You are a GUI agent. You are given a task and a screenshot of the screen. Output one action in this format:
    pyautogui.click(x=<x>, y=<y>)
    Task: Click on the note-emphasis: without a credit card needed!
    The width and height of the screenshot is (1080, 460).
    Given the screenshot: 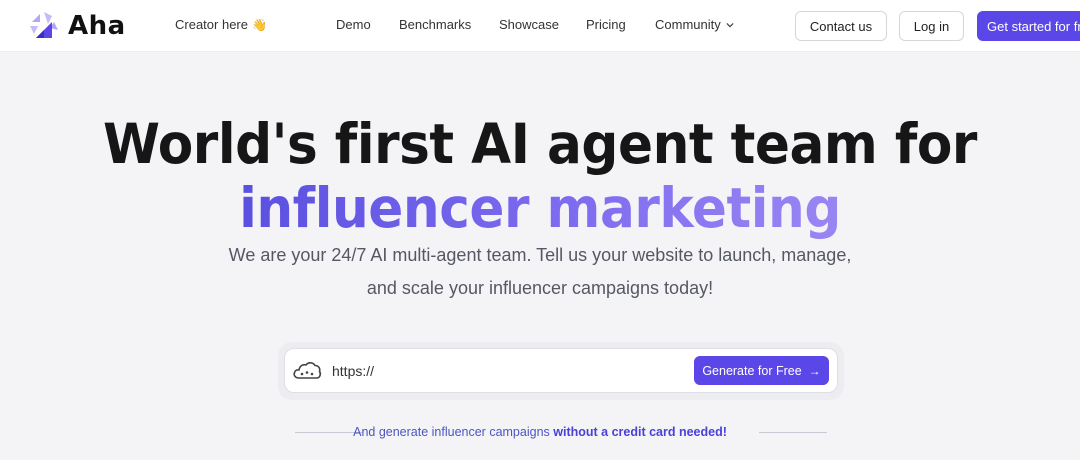 What is the action you would take?
    pyautogui.click(x=640, y=432)
    